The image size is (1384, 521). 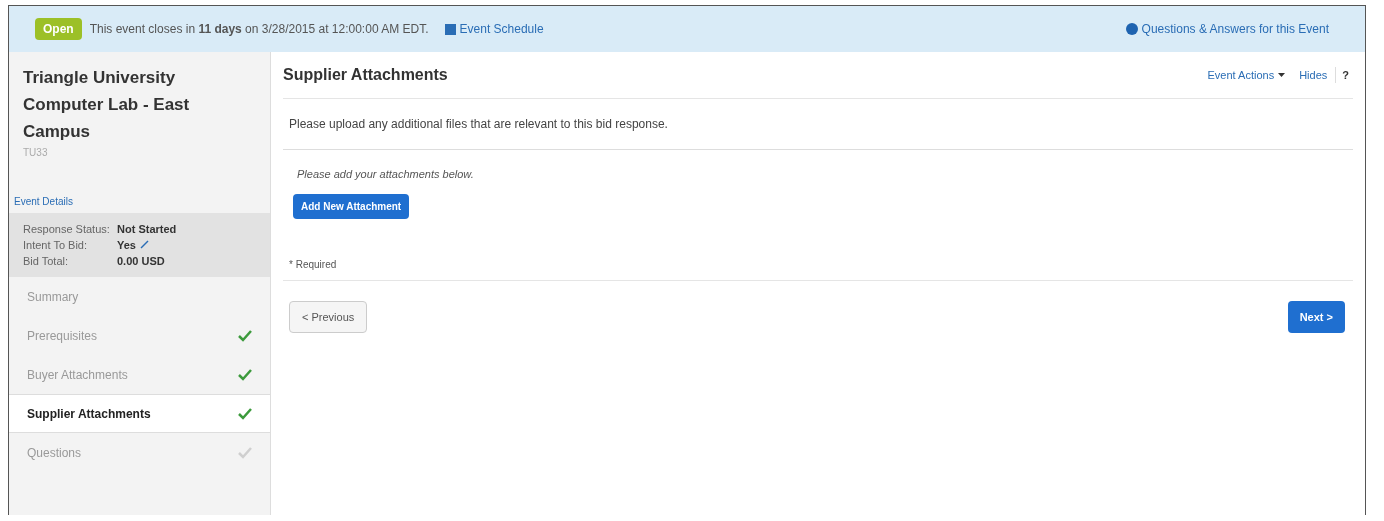 What do you see at coordinates (139, 413) in the screenshot?
I see `nav-item: Supplier Attachments` at bounding box center [139, 413].